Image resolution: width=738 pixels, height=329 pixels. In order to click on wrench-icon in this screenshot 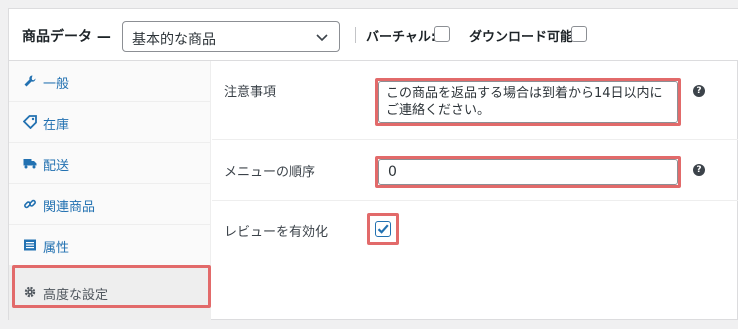, I will do `click(30, 81)`.